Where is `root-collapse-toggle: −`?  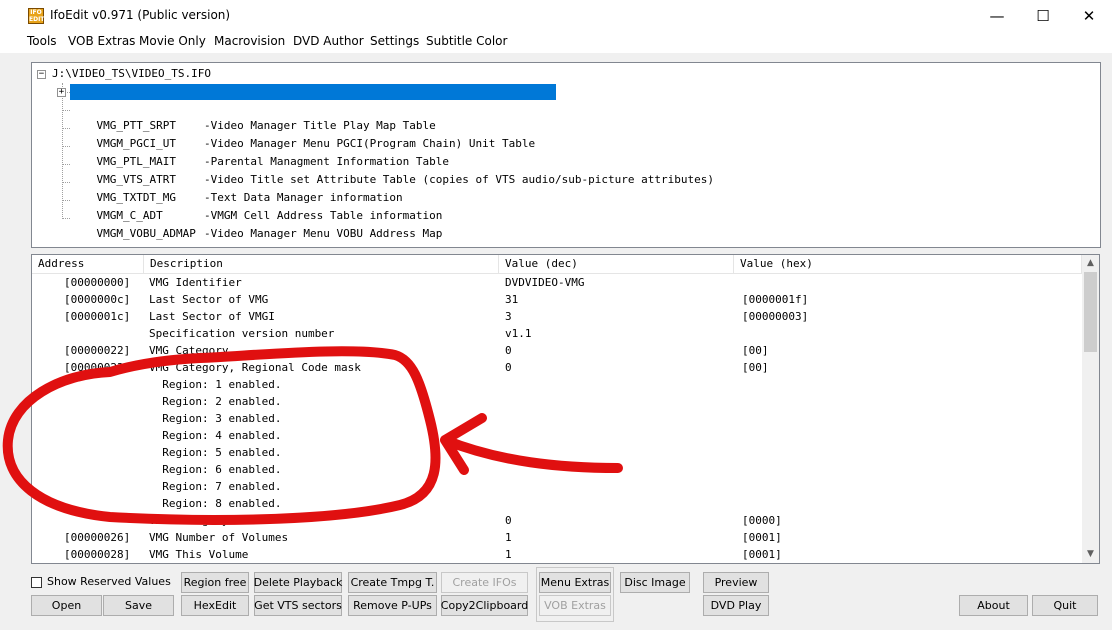 root-collapse-toggle: − is located at coordinates (41, 74).